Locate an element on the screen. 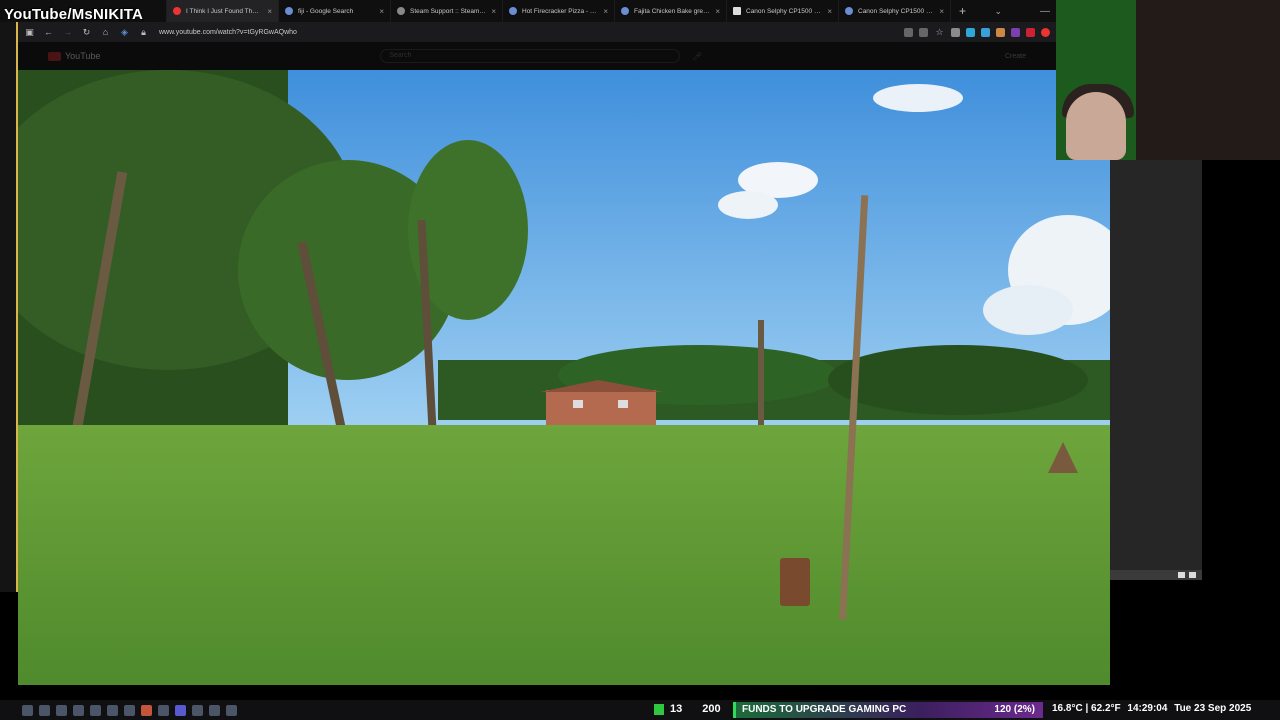 The height and width of the screenshot is (720, 1280). tab-title: Canon Selphy CP1500 - Google is located at coordinates (896, 11).